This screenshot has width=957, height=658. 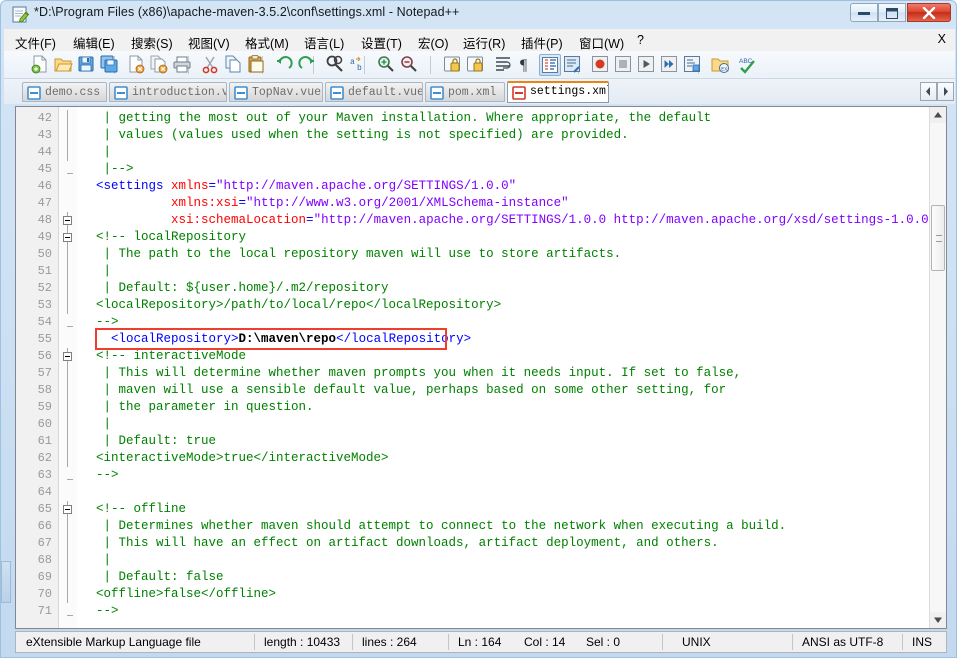 What do you see at coordinates (324, 42) in the screenshot?
I see `menu-item-5: 语言(L)` at bounding box center [324, 42].